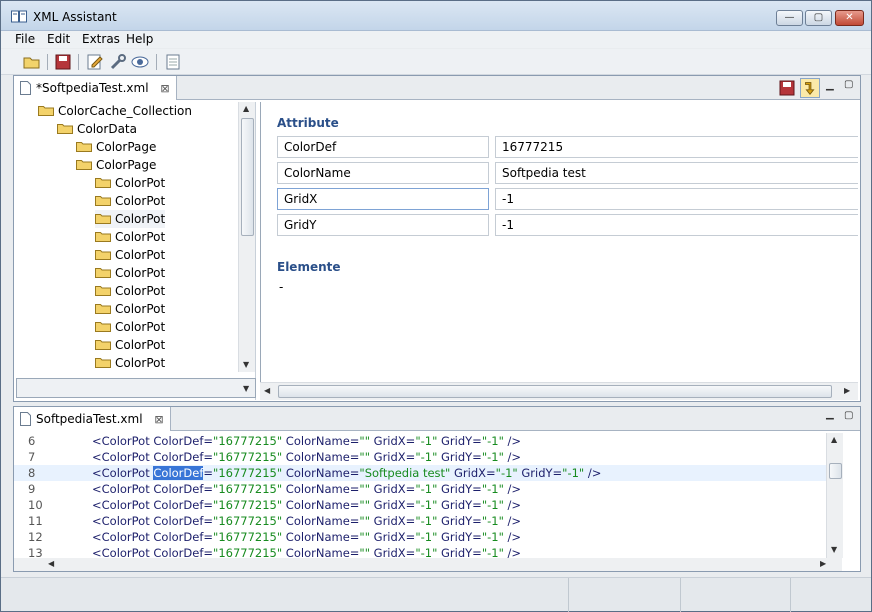 This screenshot has width=872, height=612. Describe the element at coordinates (95, 62) in the screenshot. I see `edit-icon` at that location.